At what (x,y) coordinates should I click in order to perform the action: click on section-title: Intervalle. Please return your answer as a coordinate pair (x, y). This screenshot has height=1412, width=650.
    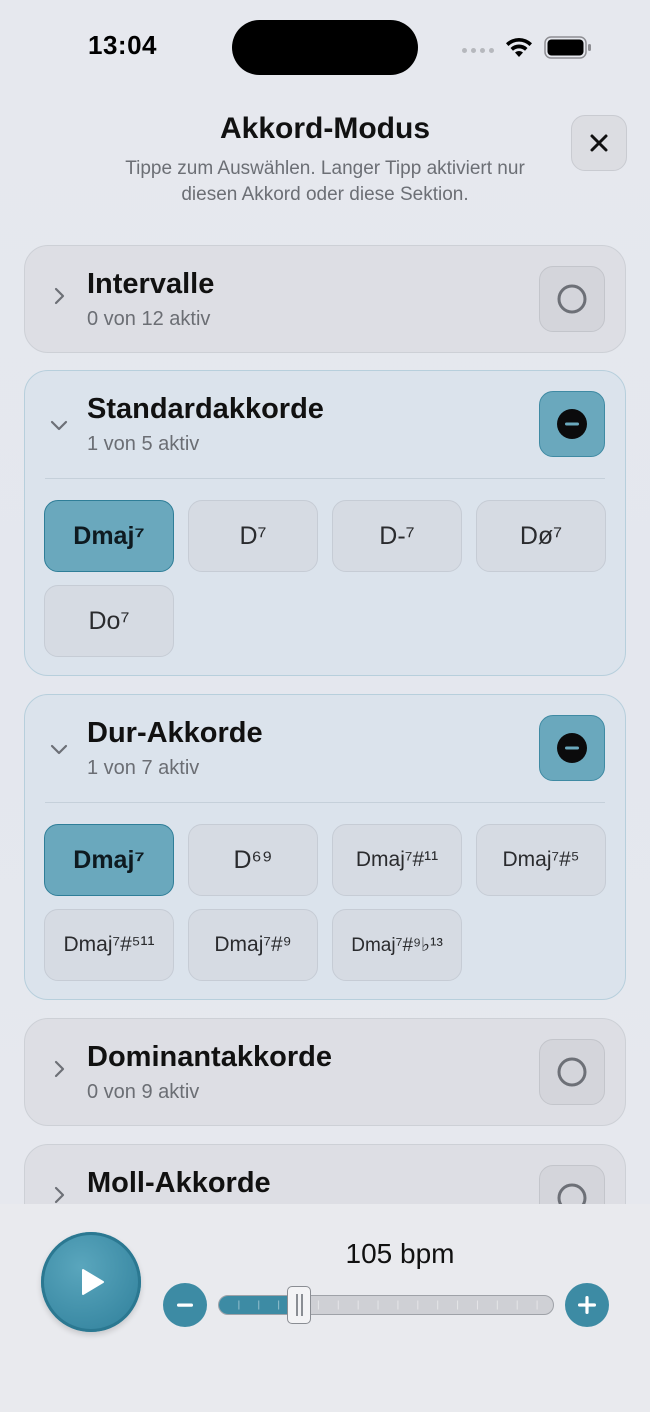
    Looking at the image, I should click on (151, 284).